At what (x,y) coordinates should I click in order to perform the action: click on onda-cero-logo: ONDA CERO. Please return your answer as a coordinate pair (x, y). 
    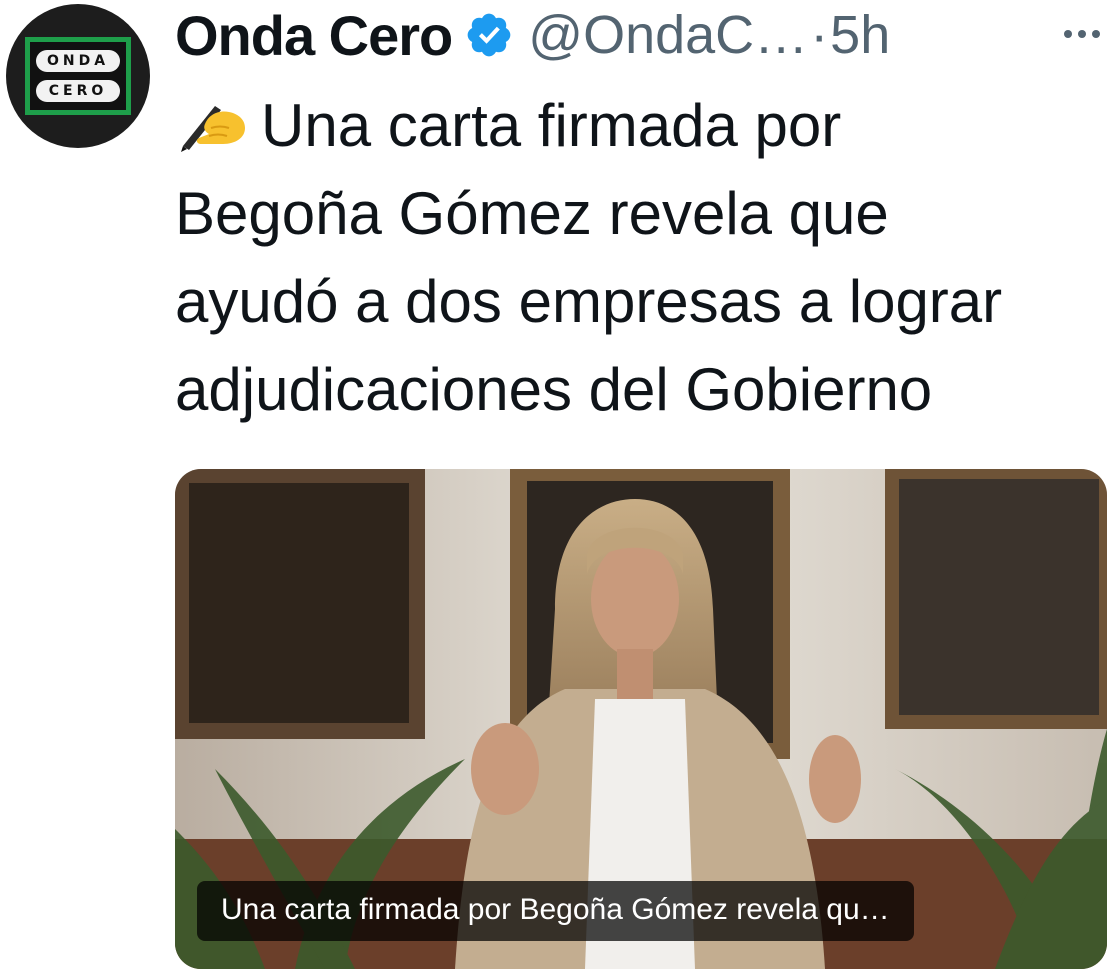
    Looking at the image, I should click on (78, 76).